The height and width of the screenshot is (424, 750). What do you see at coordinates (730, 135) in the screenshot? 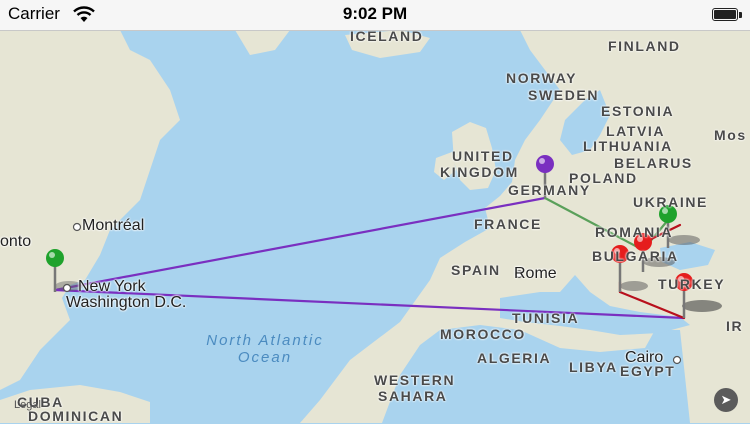
I see `label-mos: Mos` at bounding box center [730, 135].